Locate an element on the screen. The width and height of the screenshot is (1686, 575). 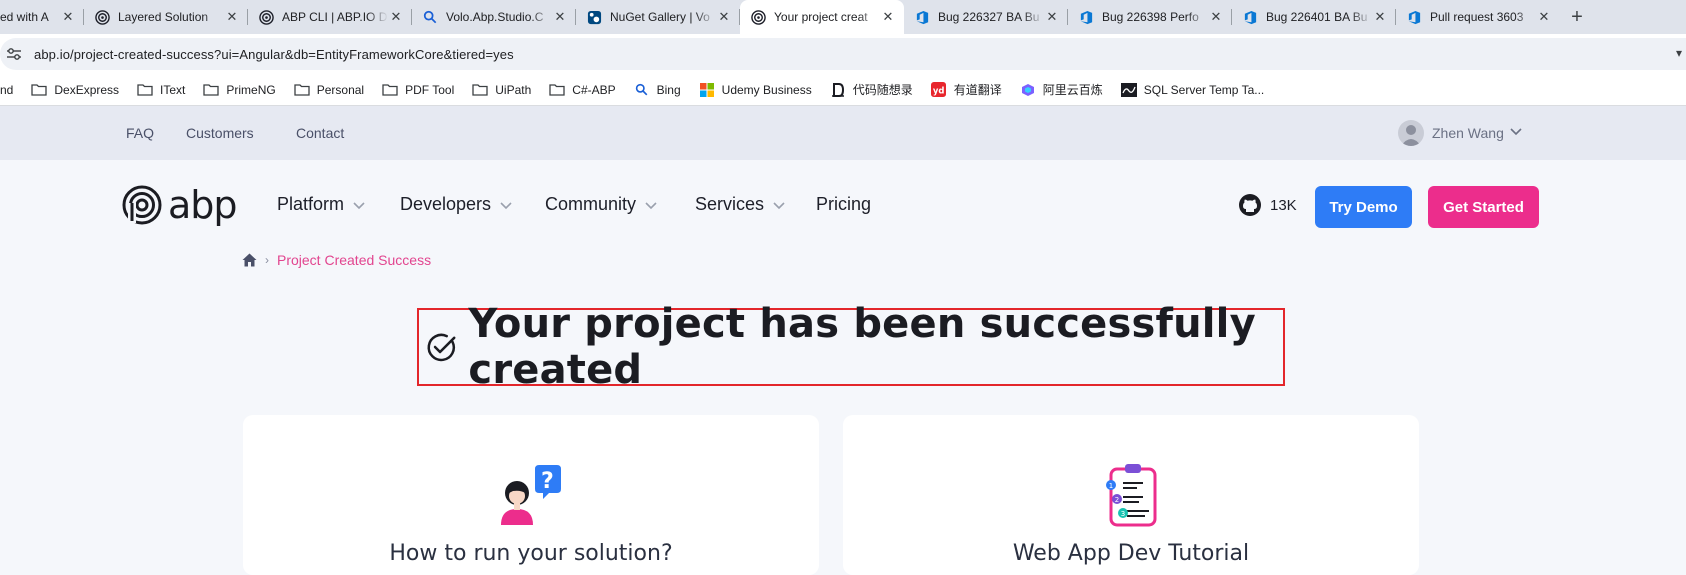
bookmark-item: Udemy Business is located at coordinates (755, 90).